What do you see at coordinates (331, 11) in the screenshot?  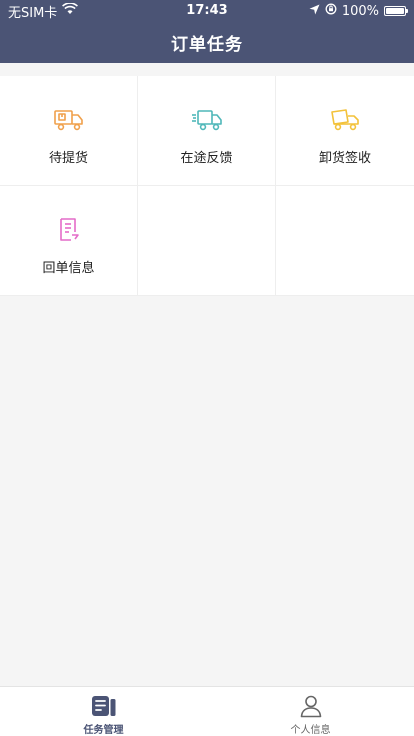 I see `orientation-lock-icon` at bounding box center [331, 11].